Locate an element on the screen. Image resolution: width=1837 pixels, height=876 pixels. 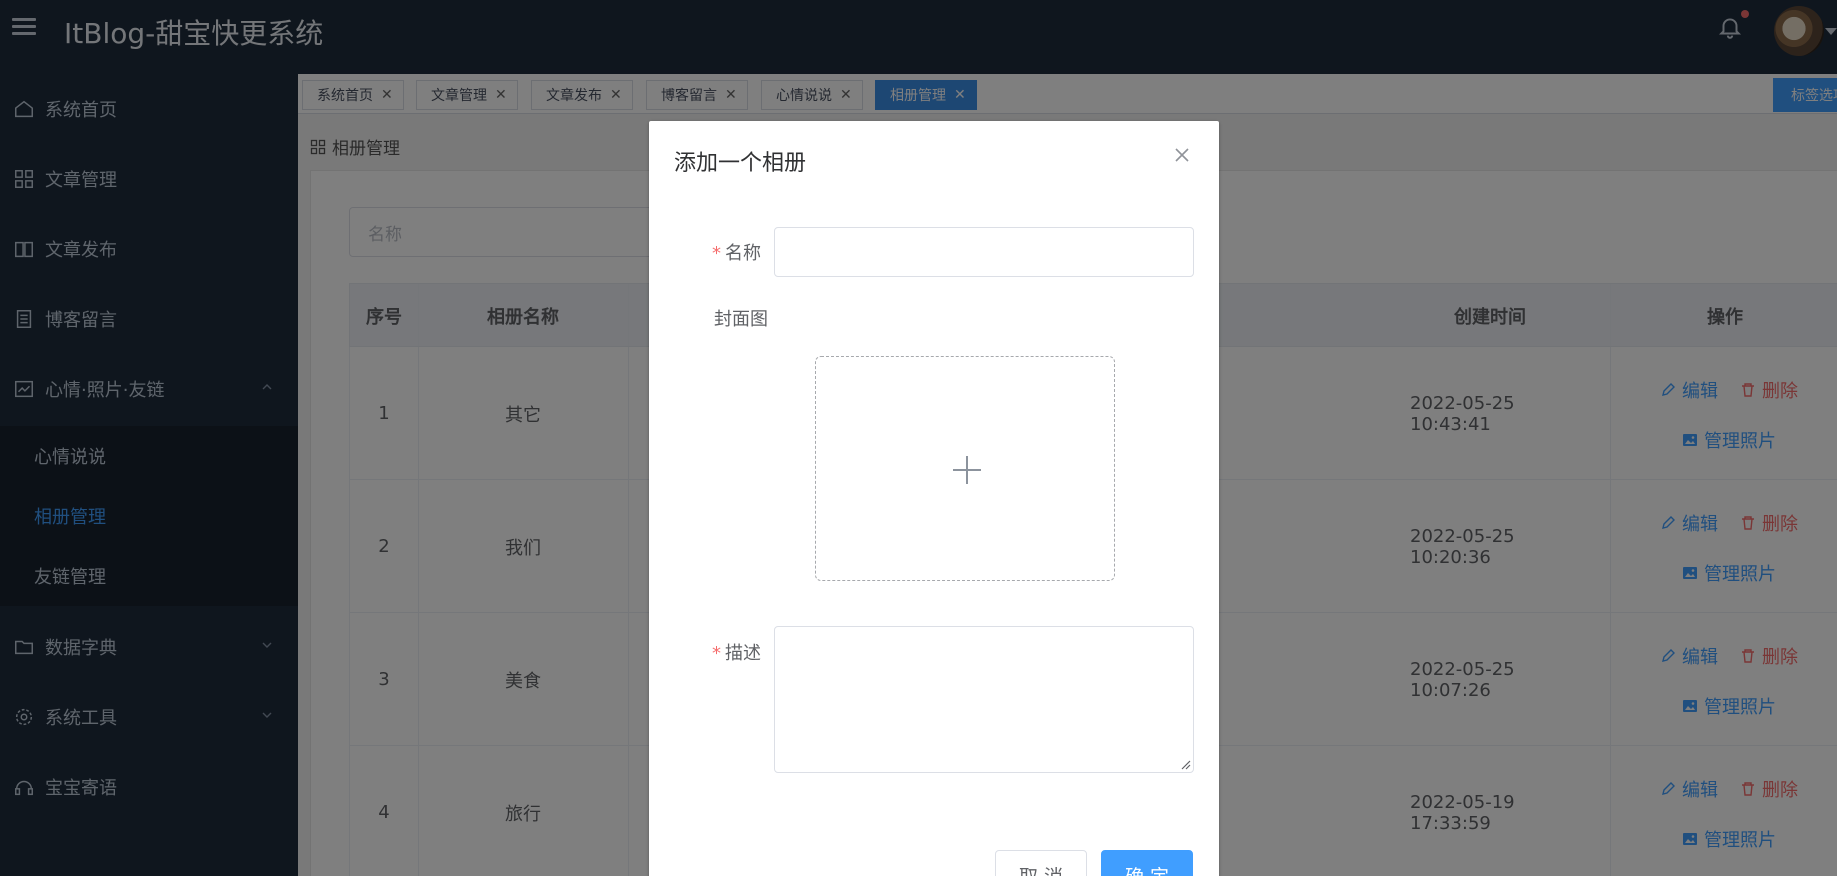
dialog-title: 添加一个相册 is located at coordinates (740, 163).